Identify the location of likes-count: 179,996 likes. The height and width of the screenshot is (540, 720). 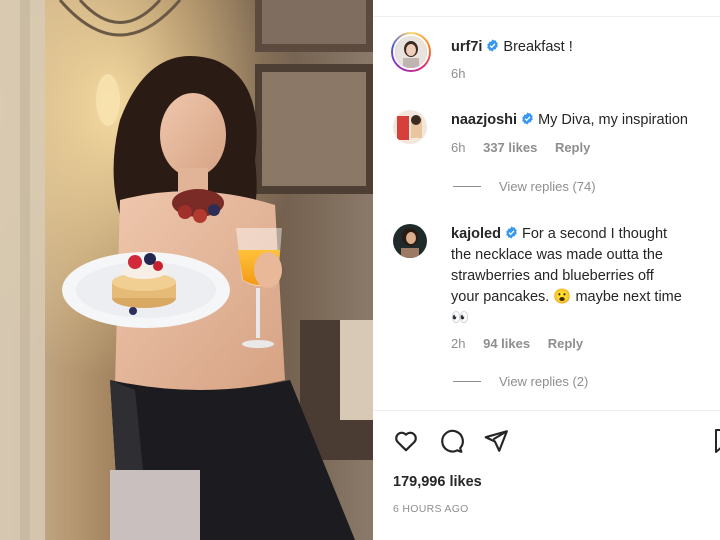
(437, 482).